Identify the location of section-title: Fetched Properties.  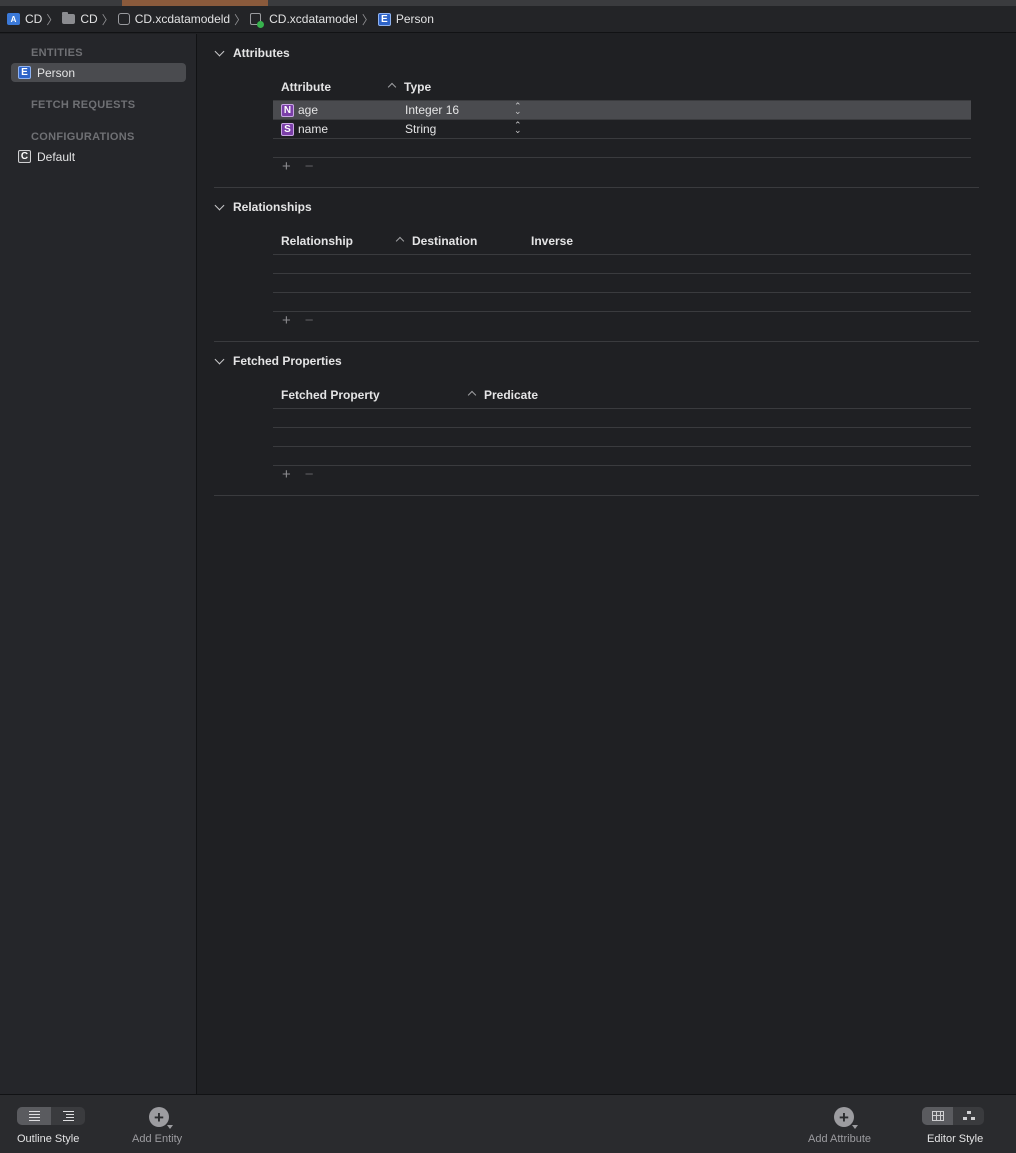
(287, 361).